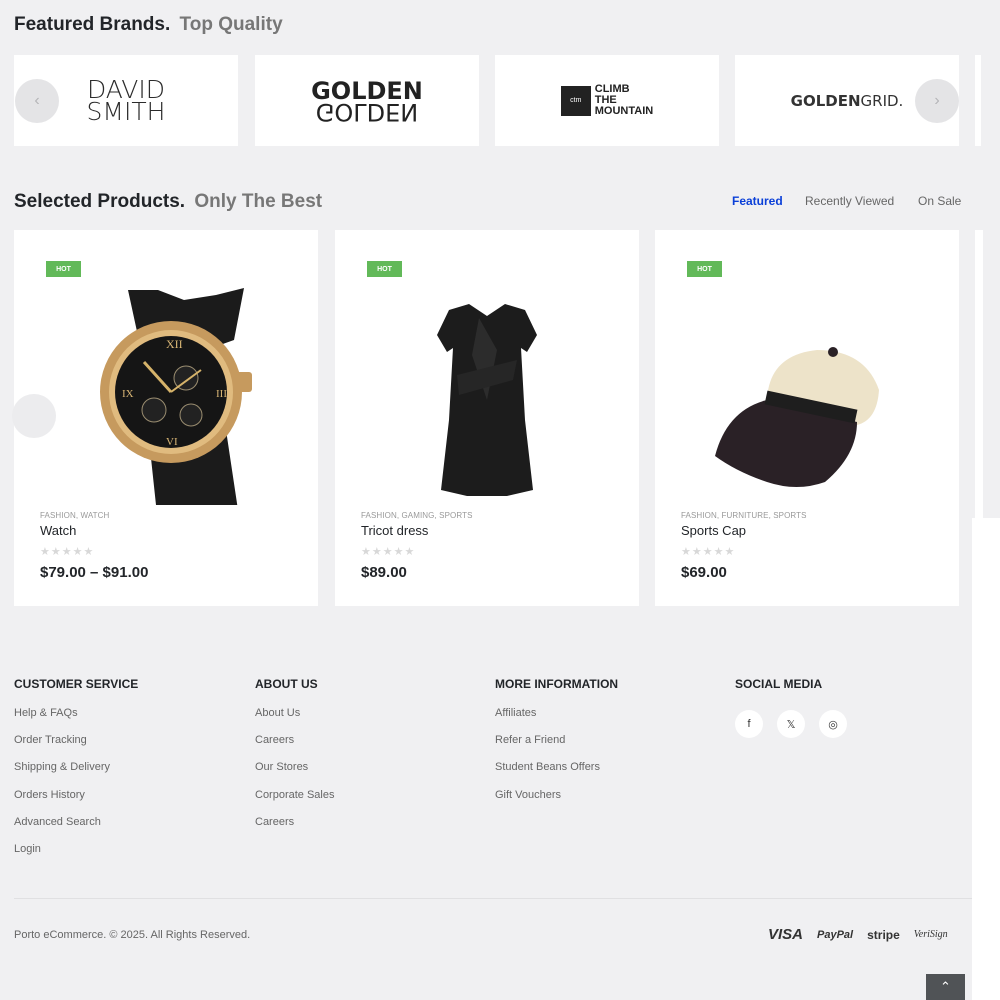  Describe the element at coordinates (786, 934) in the screenshot. I see `visa-icon: VISA` at that location.